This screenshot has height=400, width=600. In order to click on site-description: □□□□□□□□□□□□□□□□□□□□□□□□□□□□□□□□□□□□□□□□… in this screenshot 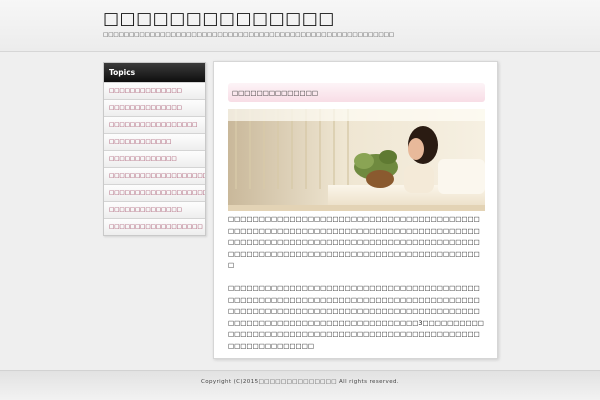, I will do `click(249, 35)`.